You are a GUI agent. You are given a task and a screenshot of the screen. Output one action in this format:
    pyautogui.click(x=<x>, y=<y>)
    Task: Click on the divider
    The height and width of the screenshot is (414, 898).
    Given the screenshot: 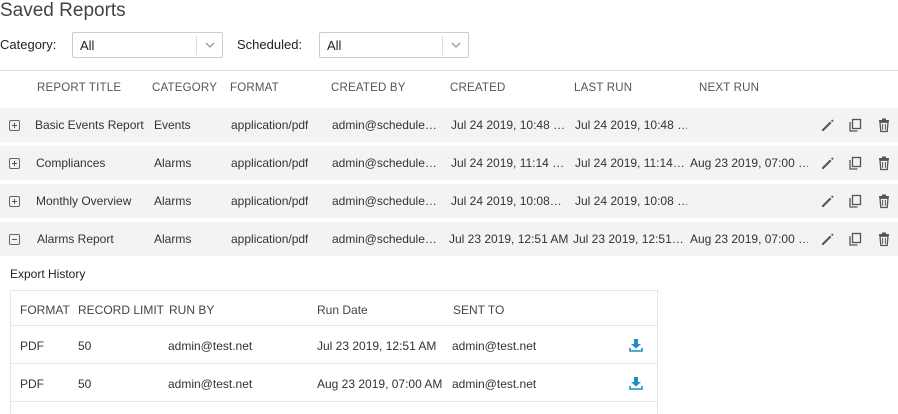 What is the action you would take?
    pyautogui.click(x=449, y=70)
    